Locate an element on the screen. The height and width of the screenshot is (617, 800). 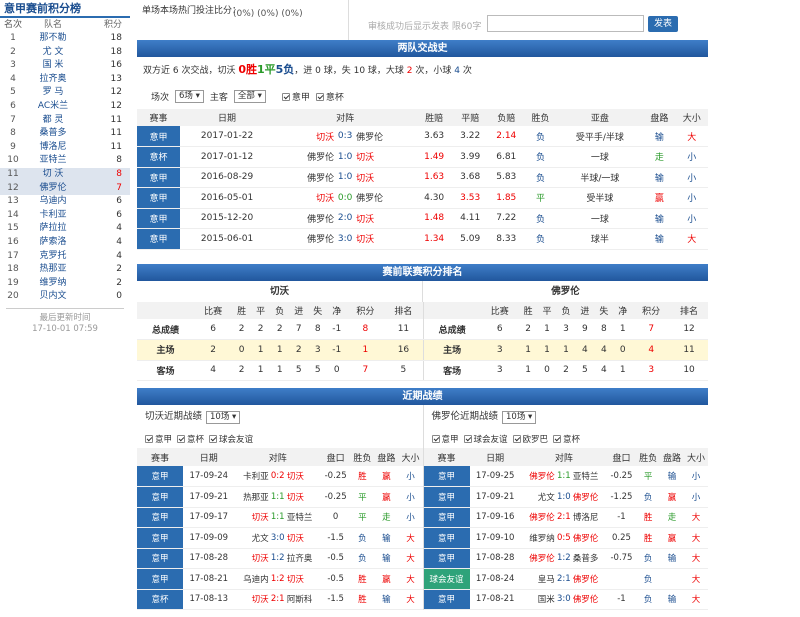
recent-filter-checkbox: 球会友谊 is located at coordinates (231, 439).